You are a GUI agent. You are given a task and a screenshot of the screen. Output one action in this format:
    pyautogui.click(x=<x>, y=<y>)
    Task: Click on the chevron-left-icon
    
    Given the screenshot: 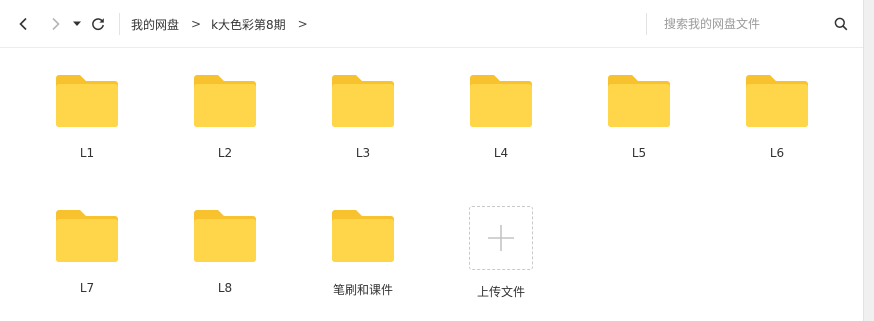 What is the action you would take?
    pyautogui.click(x=23, y=24)
    